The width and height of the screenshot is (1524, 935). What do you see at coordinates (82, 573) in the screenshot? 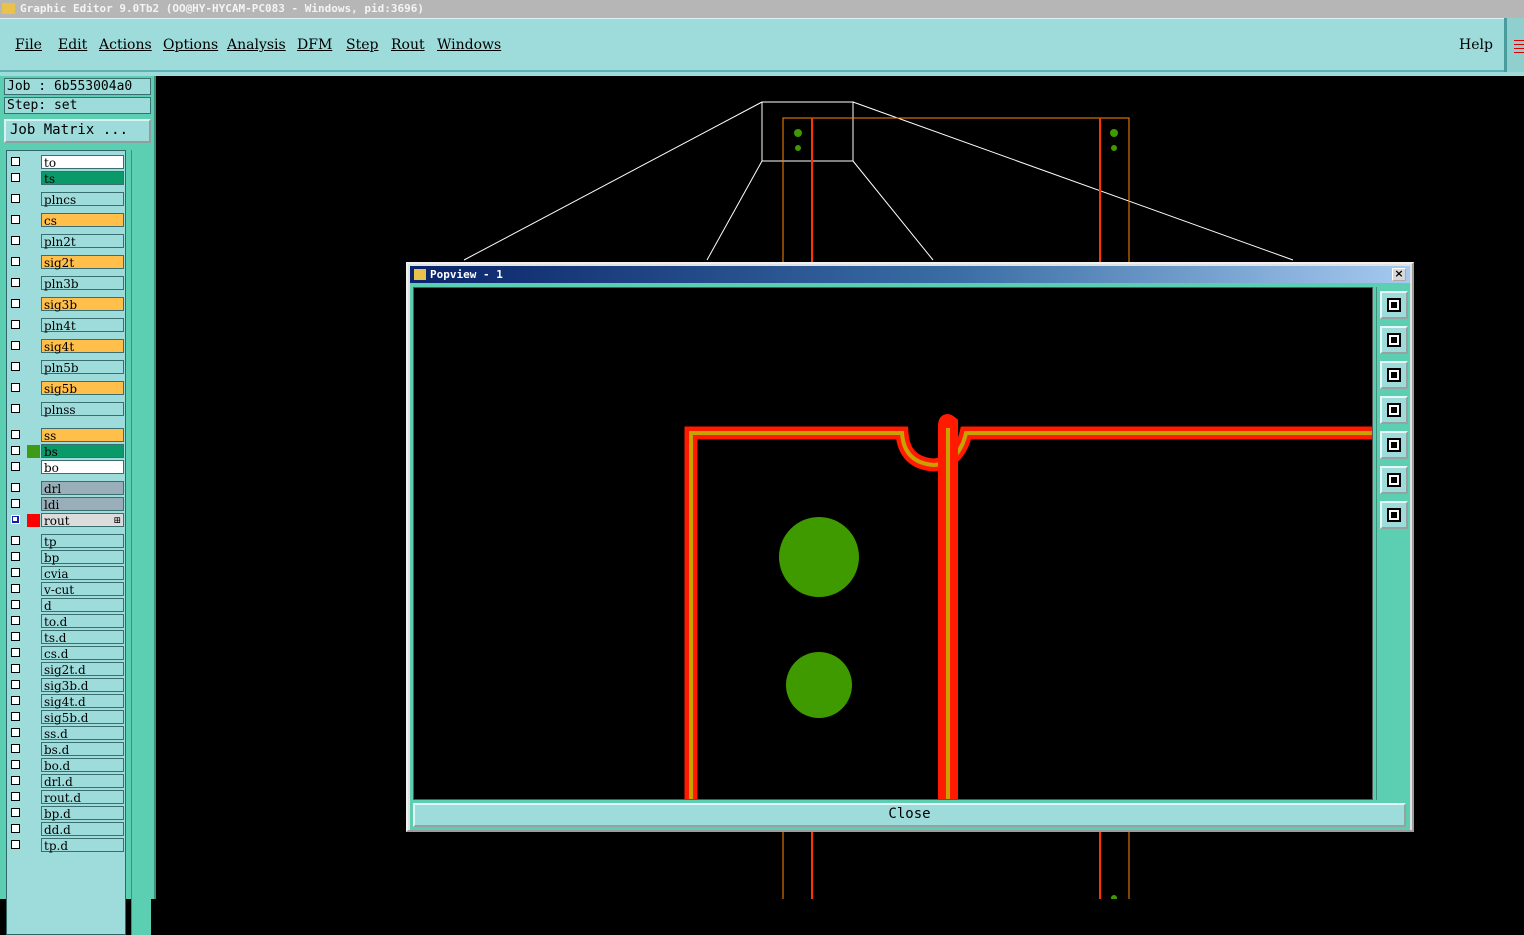
I see `layer-name: cvia` at bounding box center [82, 573].